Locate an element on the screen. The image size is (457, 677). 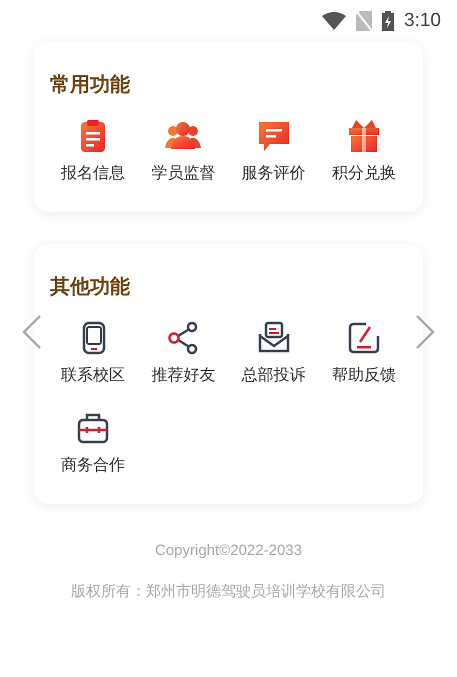
function-item: 总部投诉 is located at coordinates (273, 354).